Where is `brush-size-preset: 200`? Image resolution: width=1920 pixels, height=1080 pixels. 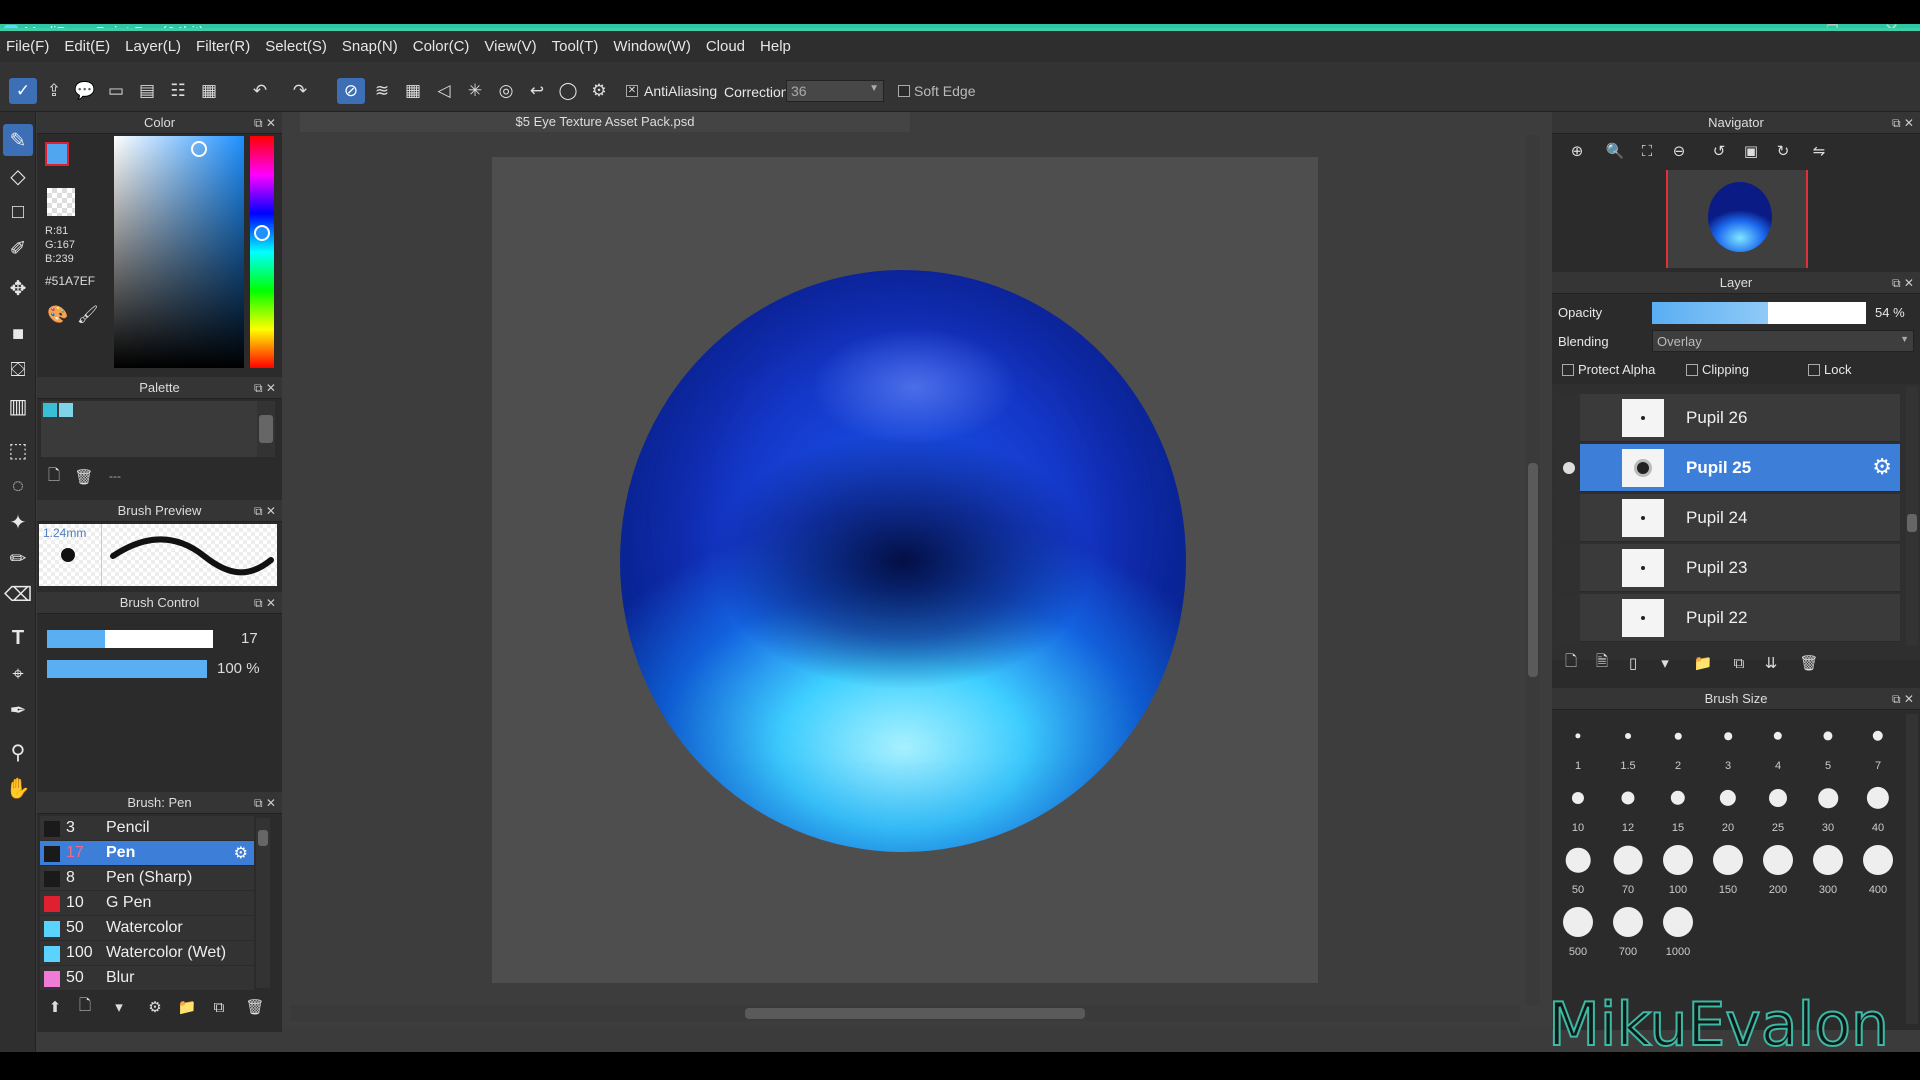 brush-size-preset: 200 is located at coordinates (1778, 869).